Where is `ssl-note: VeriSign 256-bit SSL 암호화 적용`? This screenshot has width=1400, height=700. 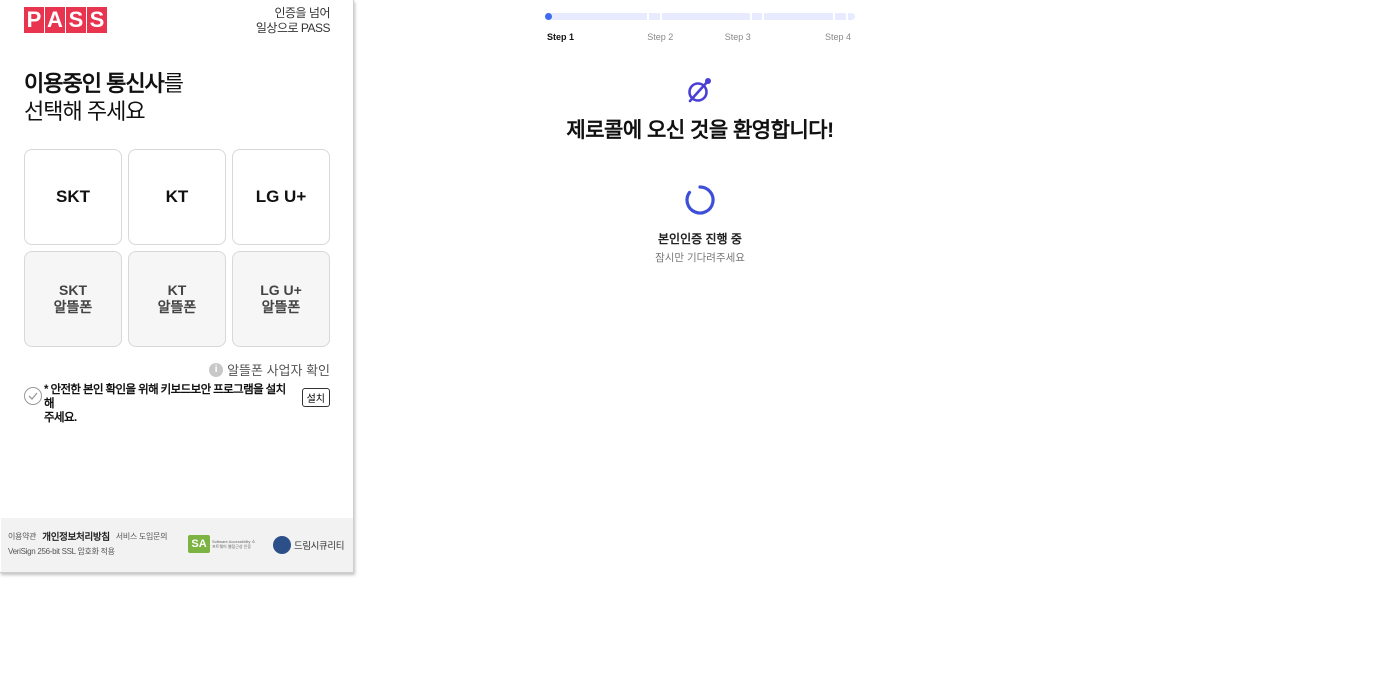 ssl-note: VeriSign 256-bit SSL 암호화 적용 is located at coordinates (61, 551).